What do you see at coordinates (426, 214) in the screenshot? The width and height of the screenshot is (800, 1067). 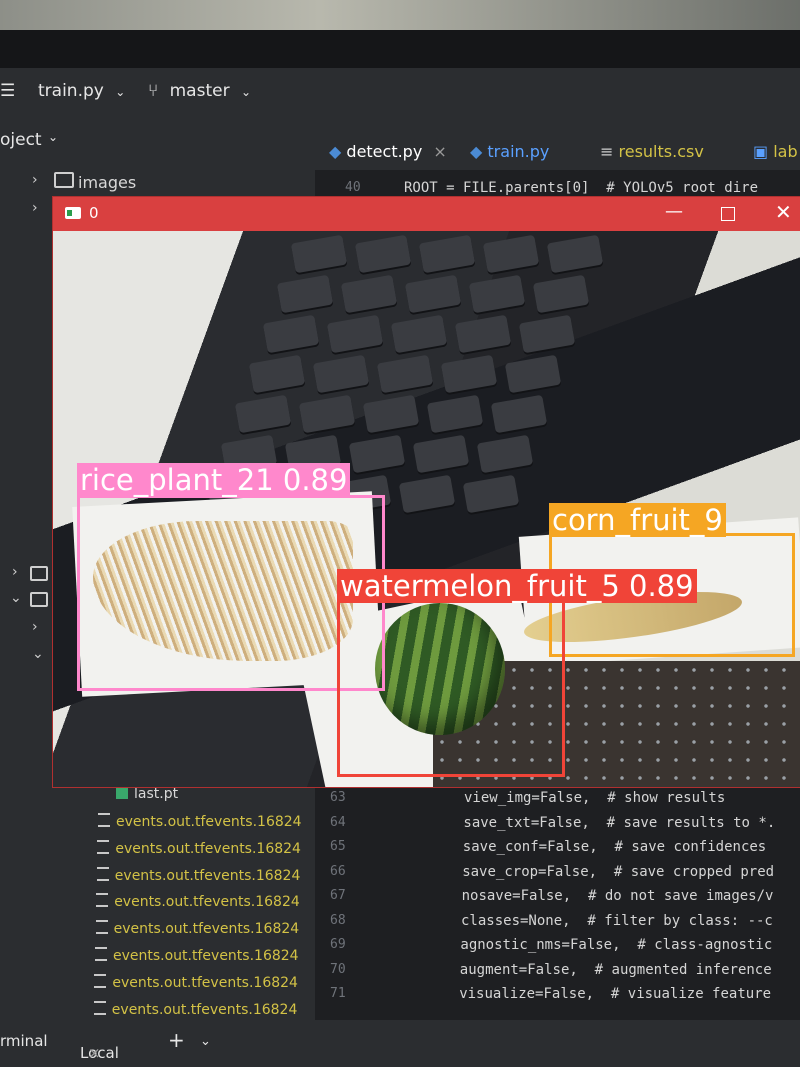 I see `window-titlebar: 0 — ✕` at bounding box center [426, 214].